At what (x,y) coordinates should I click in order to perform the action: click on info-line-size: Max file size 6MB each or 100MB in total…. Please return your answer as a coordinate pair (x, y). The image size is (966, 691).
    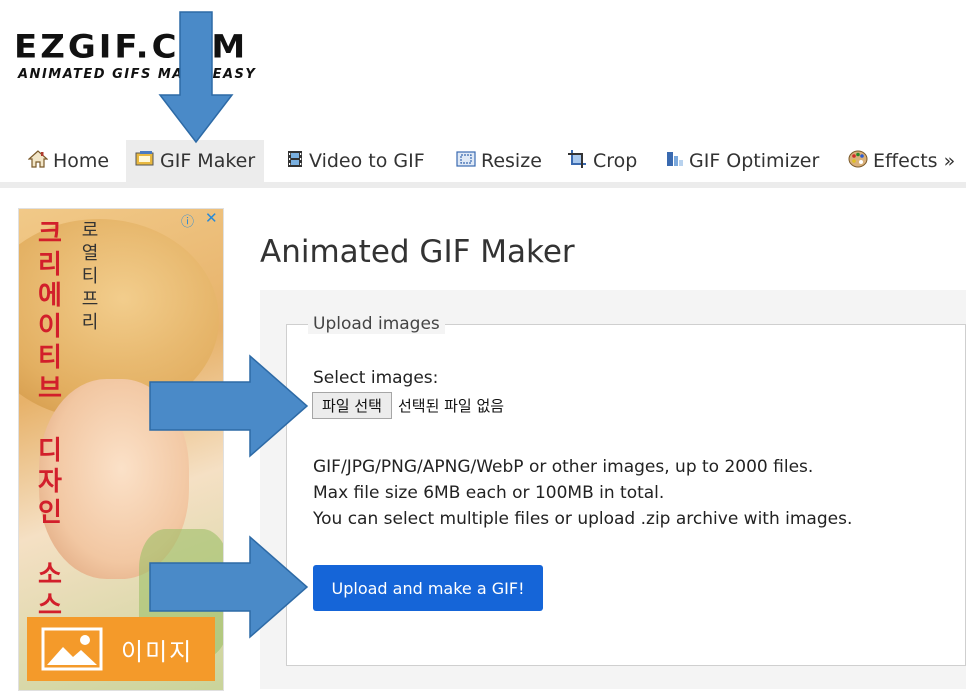
    Looking at the image, I should click on (489, 493).